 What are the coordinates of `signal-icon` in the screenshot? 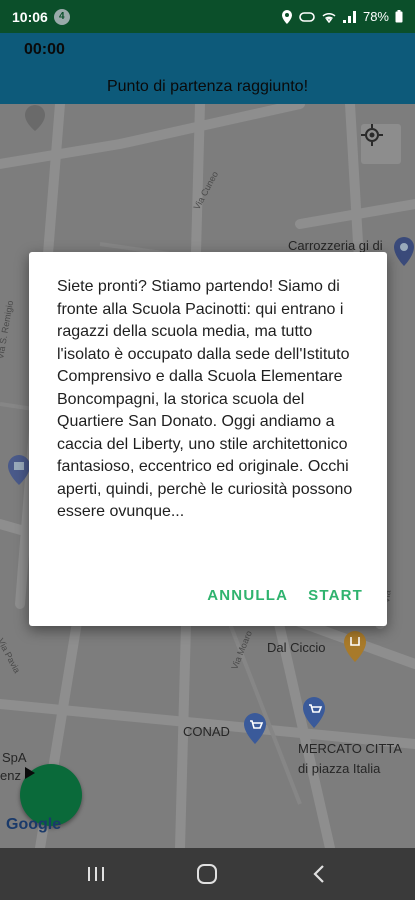 It's located at (349, 16).